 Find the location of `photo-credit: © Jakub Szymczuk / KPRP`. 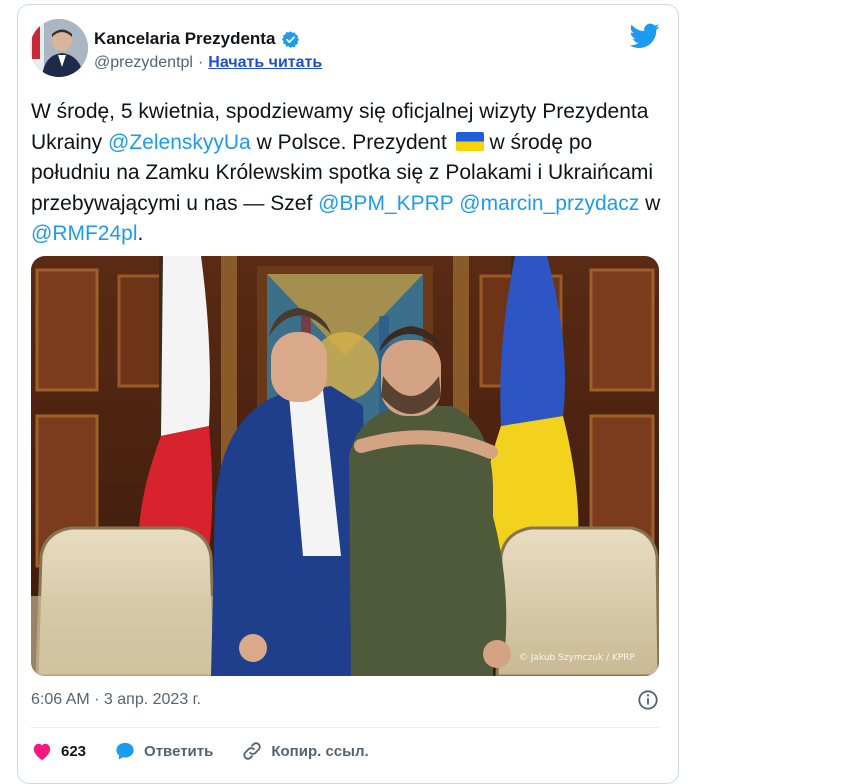

photo-credit: © Jakub Szymczuk / KPRP is located at coordinates (577, 658).